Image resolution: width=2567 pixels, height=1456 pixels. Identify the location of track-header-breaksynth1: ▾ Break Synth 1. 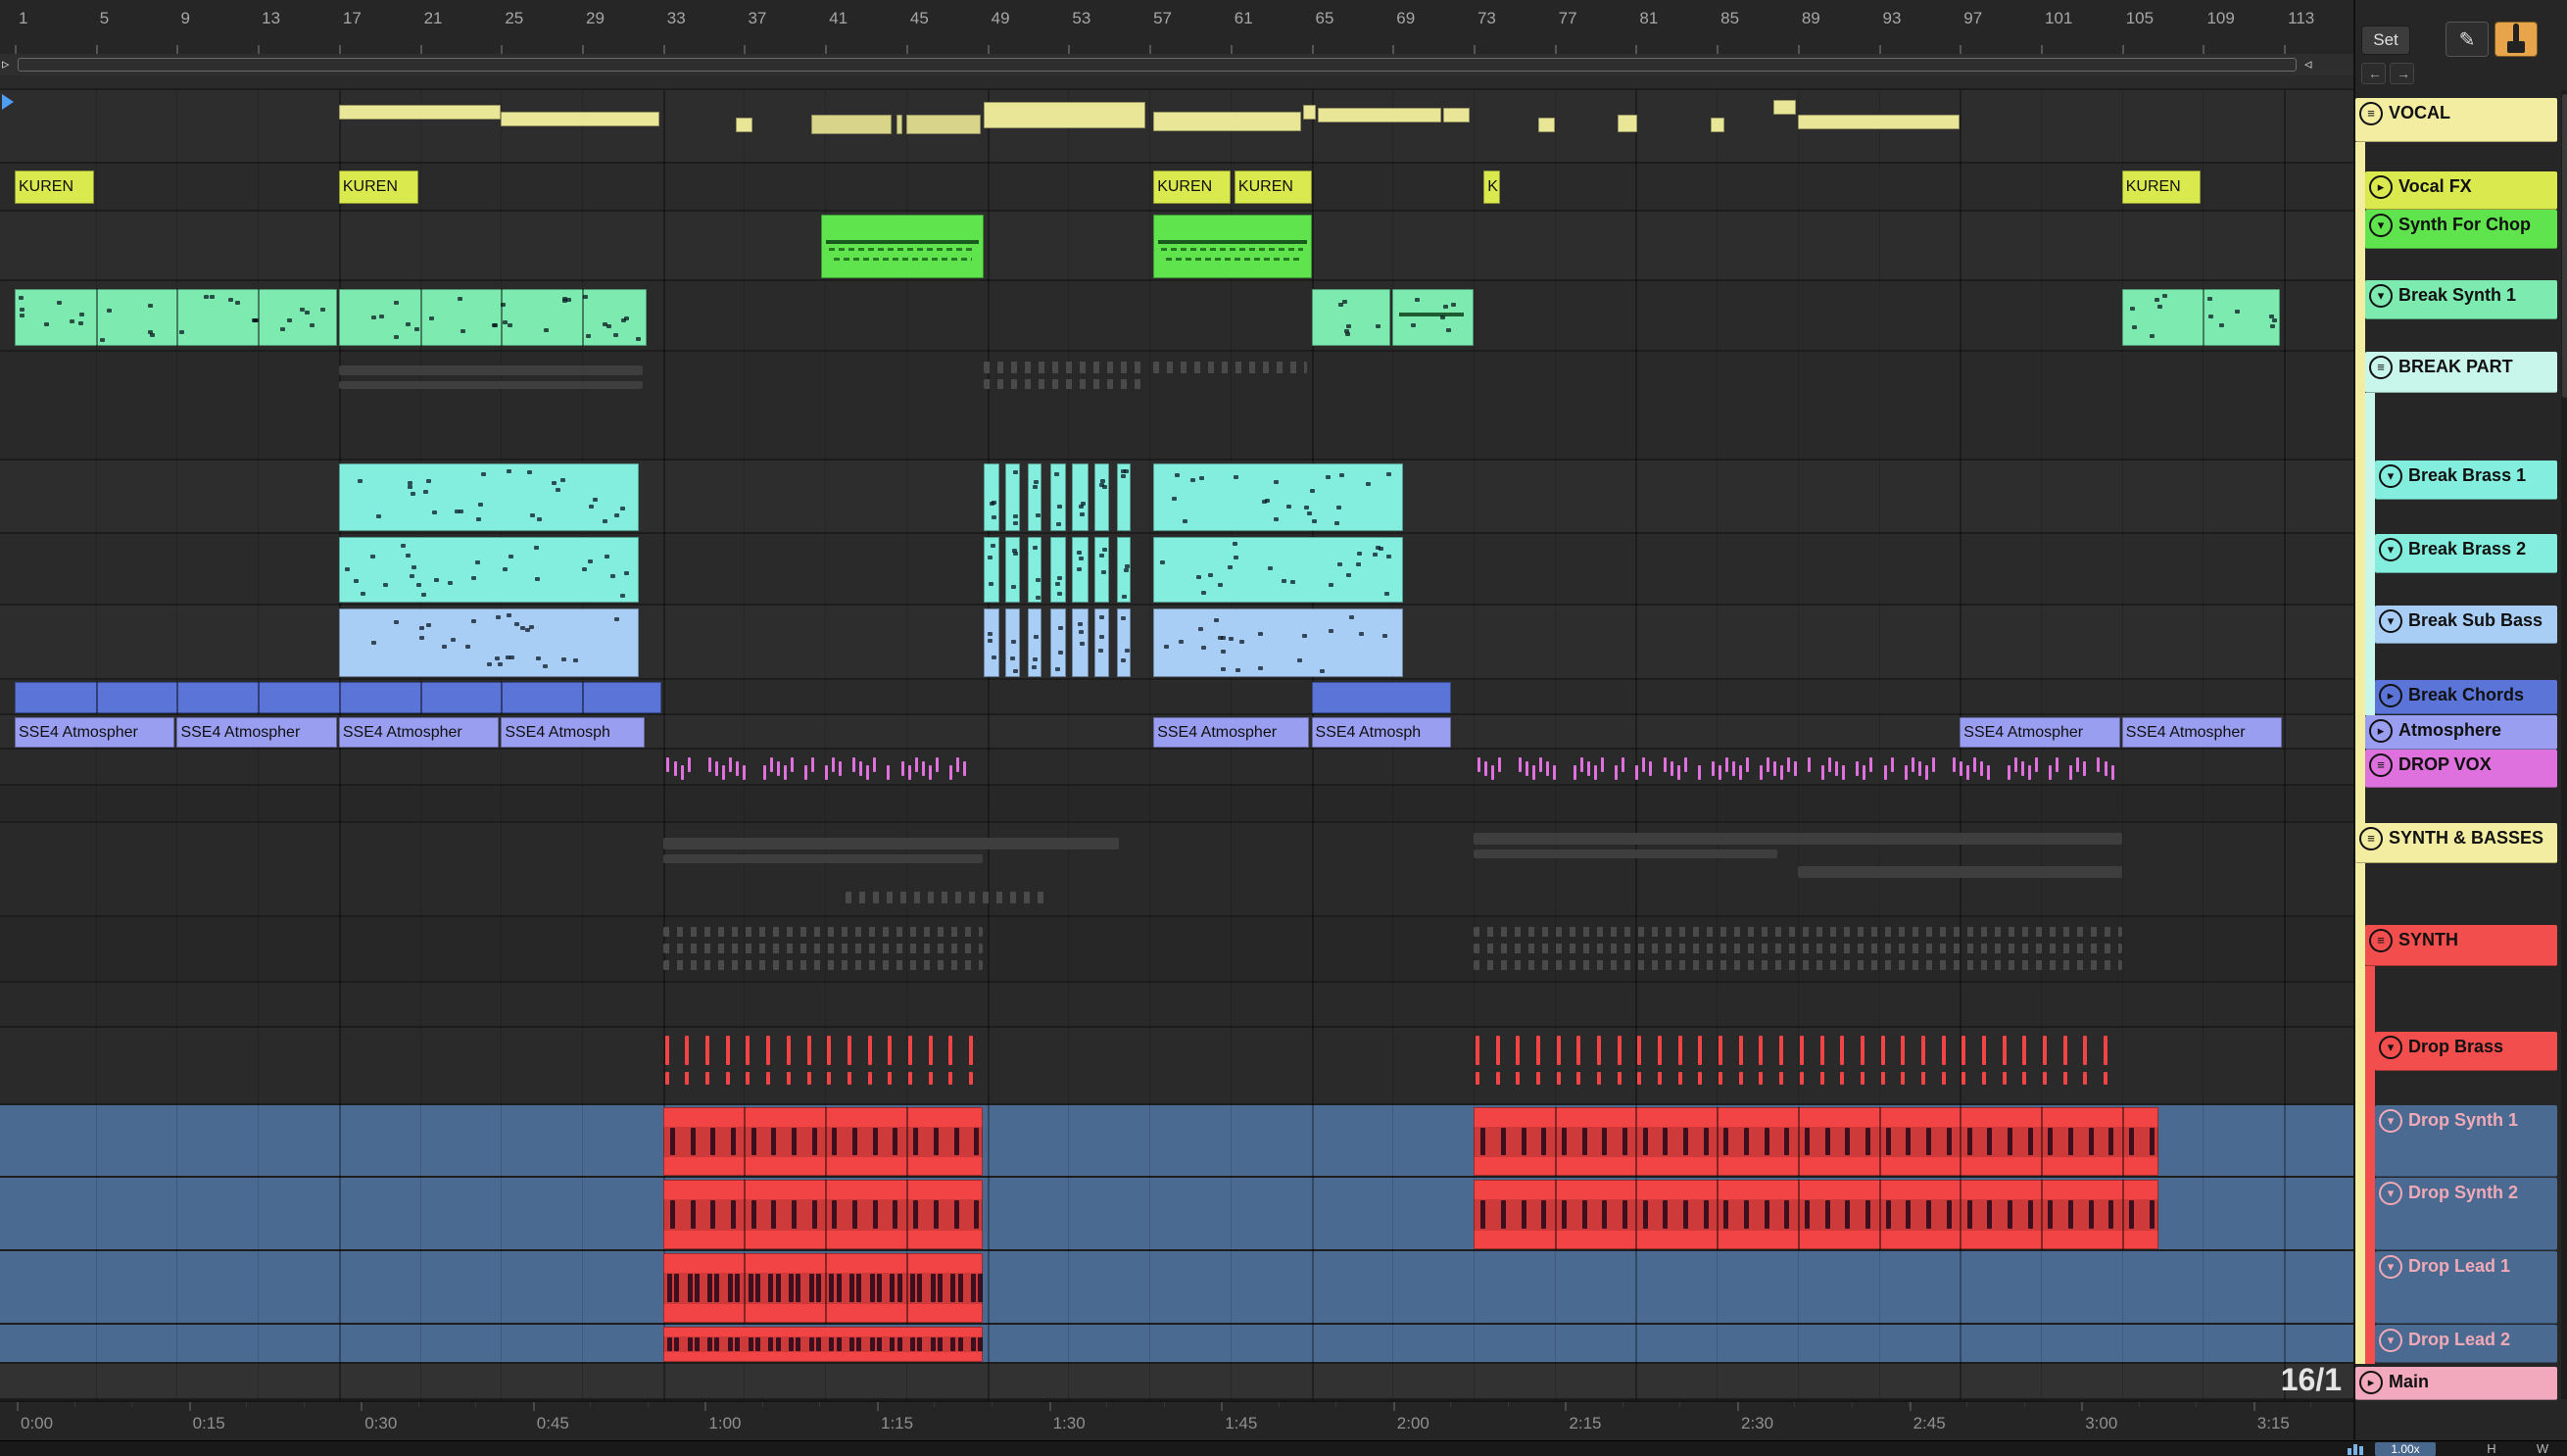
(2461, 299).